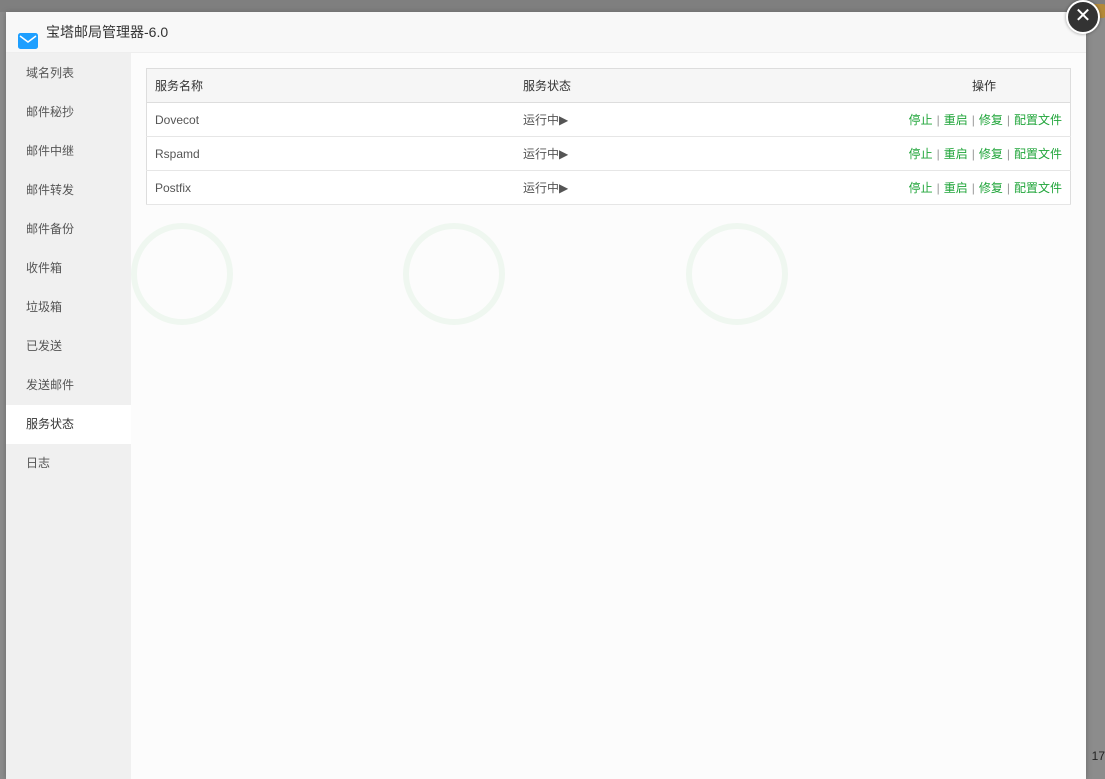  What do you see at coordinates (546, 32) in the screenshot?
I see `dialog-title-bar: 宝塔邮局管理器-6.0` at bounding box center [546, 32].